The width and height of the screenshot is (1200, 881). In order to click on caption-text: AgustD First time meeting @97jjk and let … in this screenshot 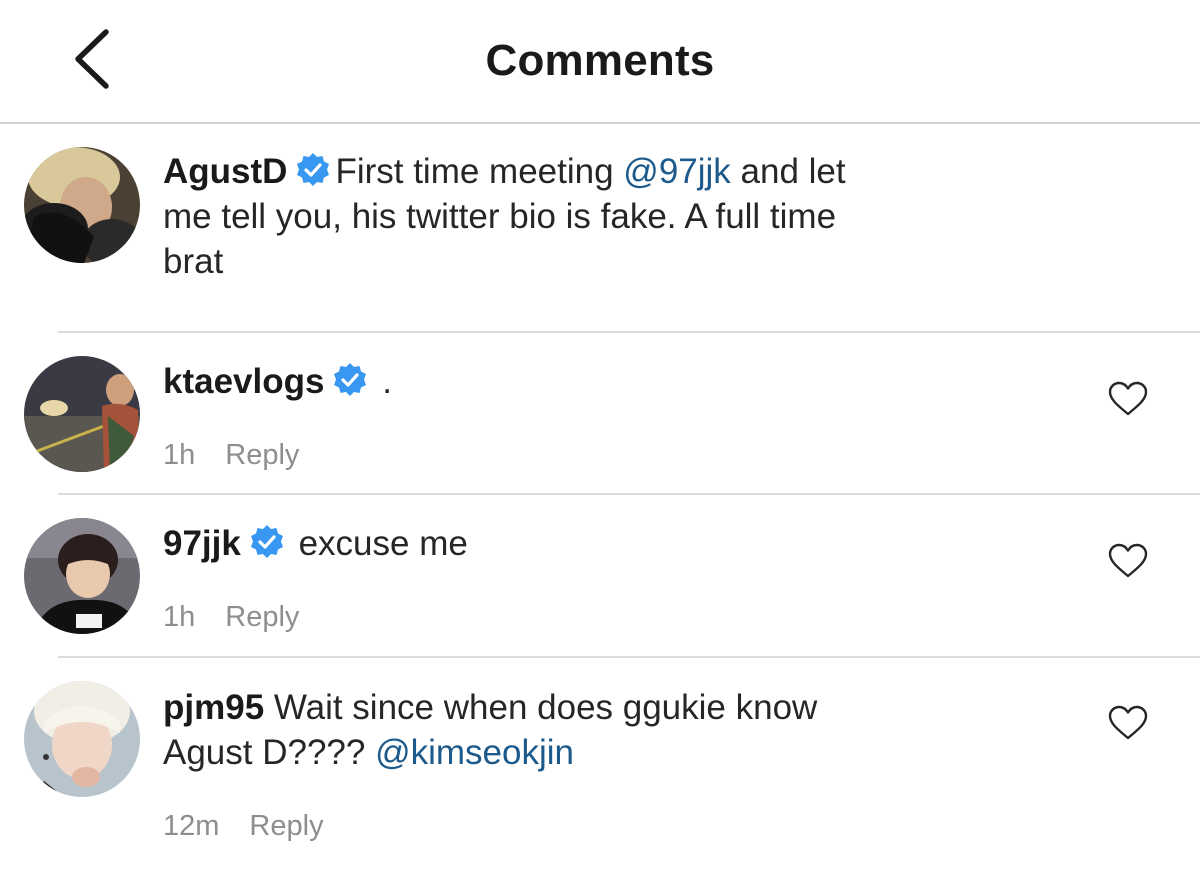, I will do `click(533, 216)`.